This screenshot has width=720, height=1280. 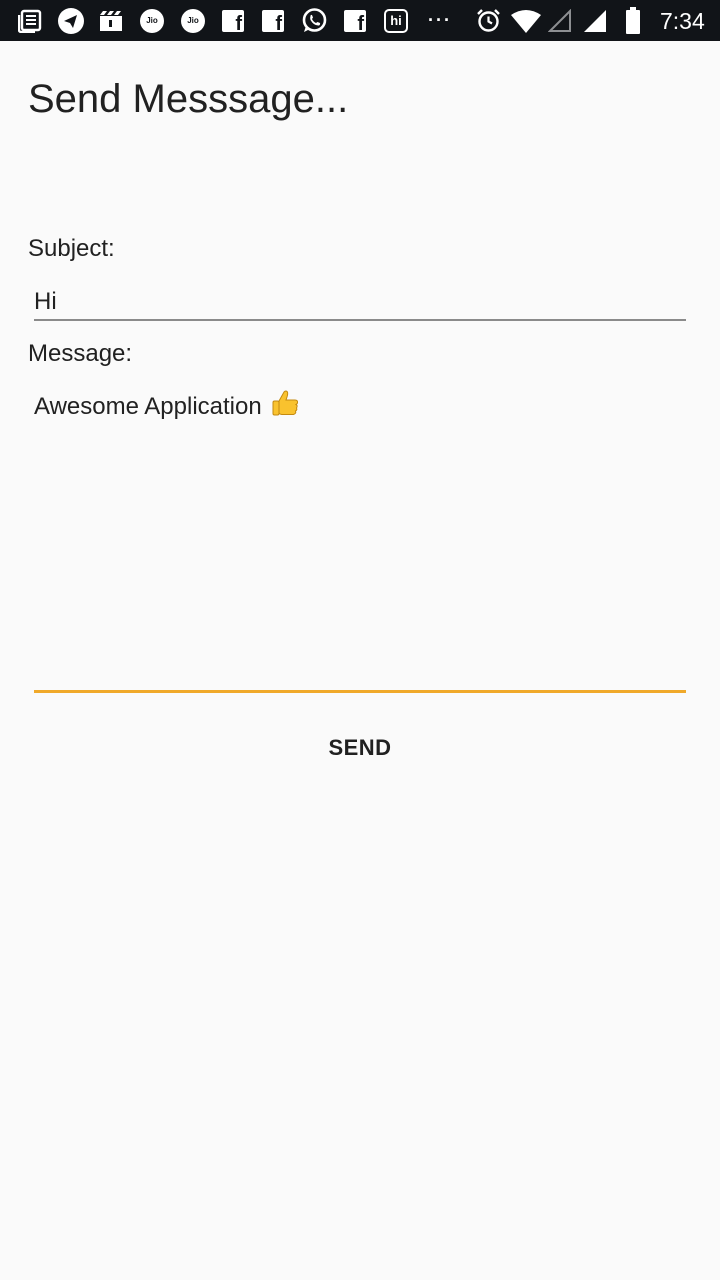 I want to click on more-icon: ···, so click(x=440, y=20).